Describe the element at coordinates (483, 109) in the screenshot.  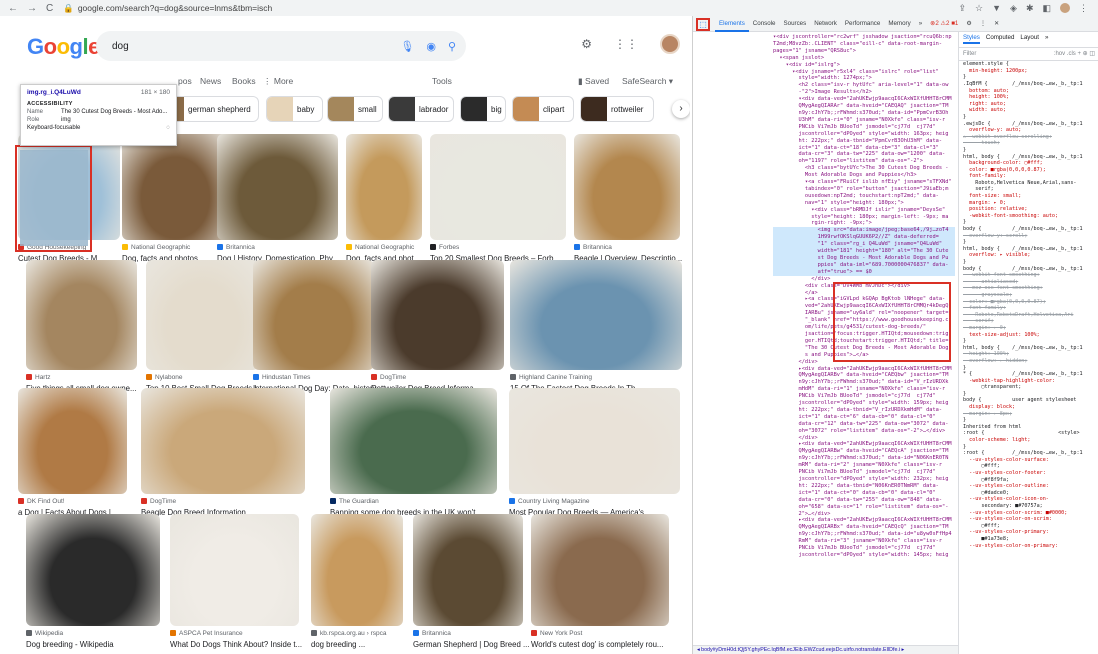
I see `chip-big: big` at that location.